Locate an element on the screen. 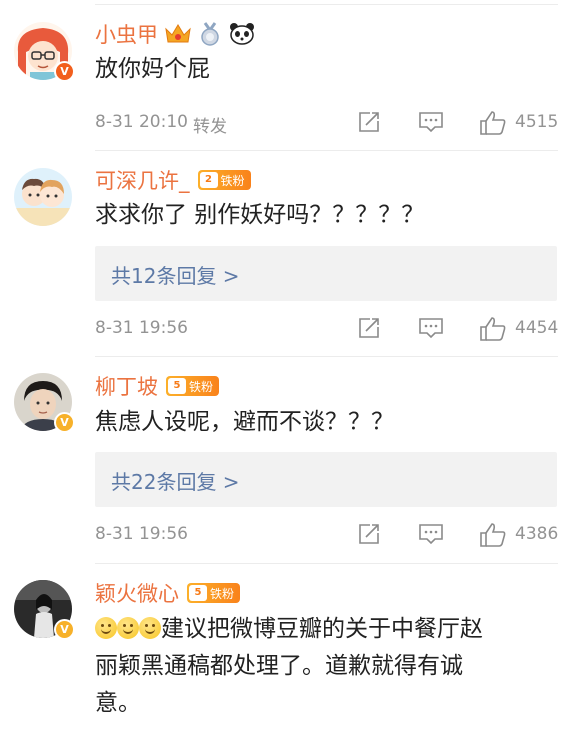 Image resolution: width=570 pixels, height=731 pixels. fan-badge: 2 铁粉 is located at coordinates (224, 180).